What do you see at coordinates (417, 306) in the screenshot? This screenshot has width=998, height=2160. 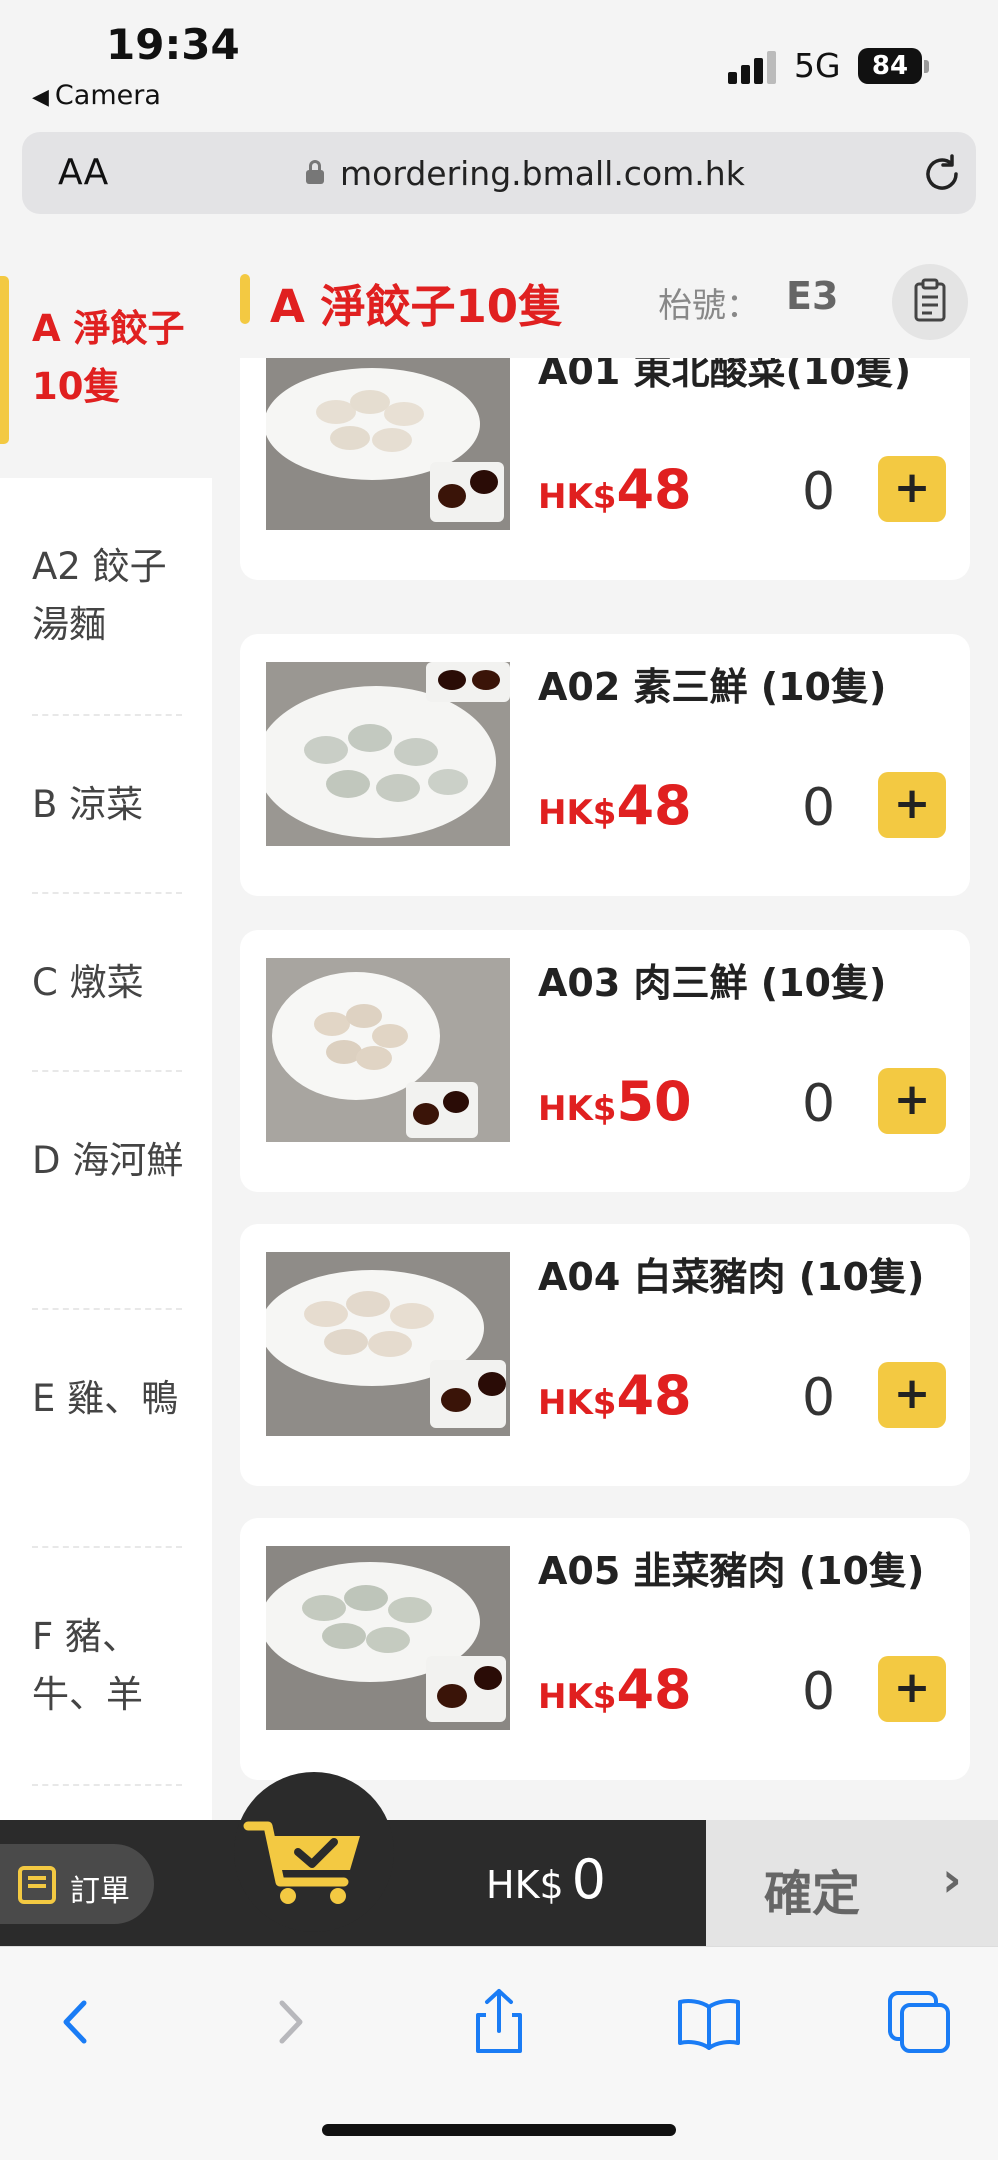 I see `category-title: A 淨餃子10隻` at bounding box center [417, 306].